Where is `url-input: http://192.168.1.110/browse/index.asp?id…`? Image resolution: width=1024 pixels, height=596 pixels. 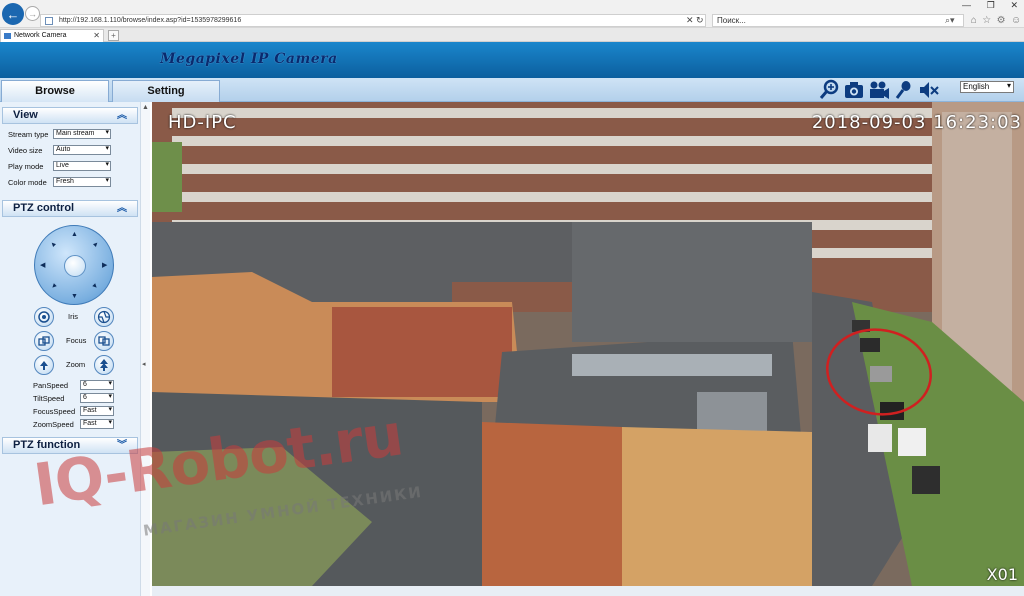 url-input: http://192.168.1.110/browse/index.asp?id… is located at coordinates (373, 20).